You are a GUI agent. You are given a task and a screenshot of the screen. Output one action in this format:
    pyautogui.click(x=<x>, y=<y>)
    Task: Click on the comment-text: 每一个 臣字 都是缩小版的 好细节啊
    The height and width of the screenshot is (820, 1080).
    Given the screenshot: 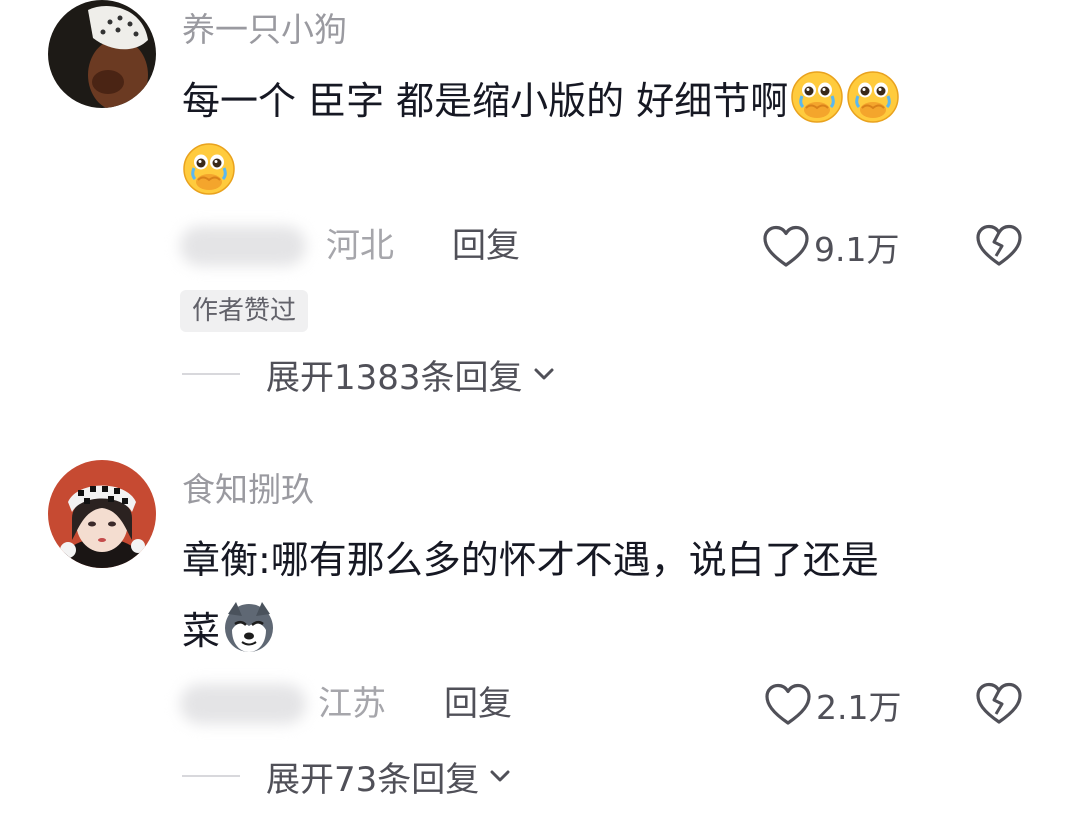 What is the action you would take?
    pyautogui.click(x=541, y=99)
    